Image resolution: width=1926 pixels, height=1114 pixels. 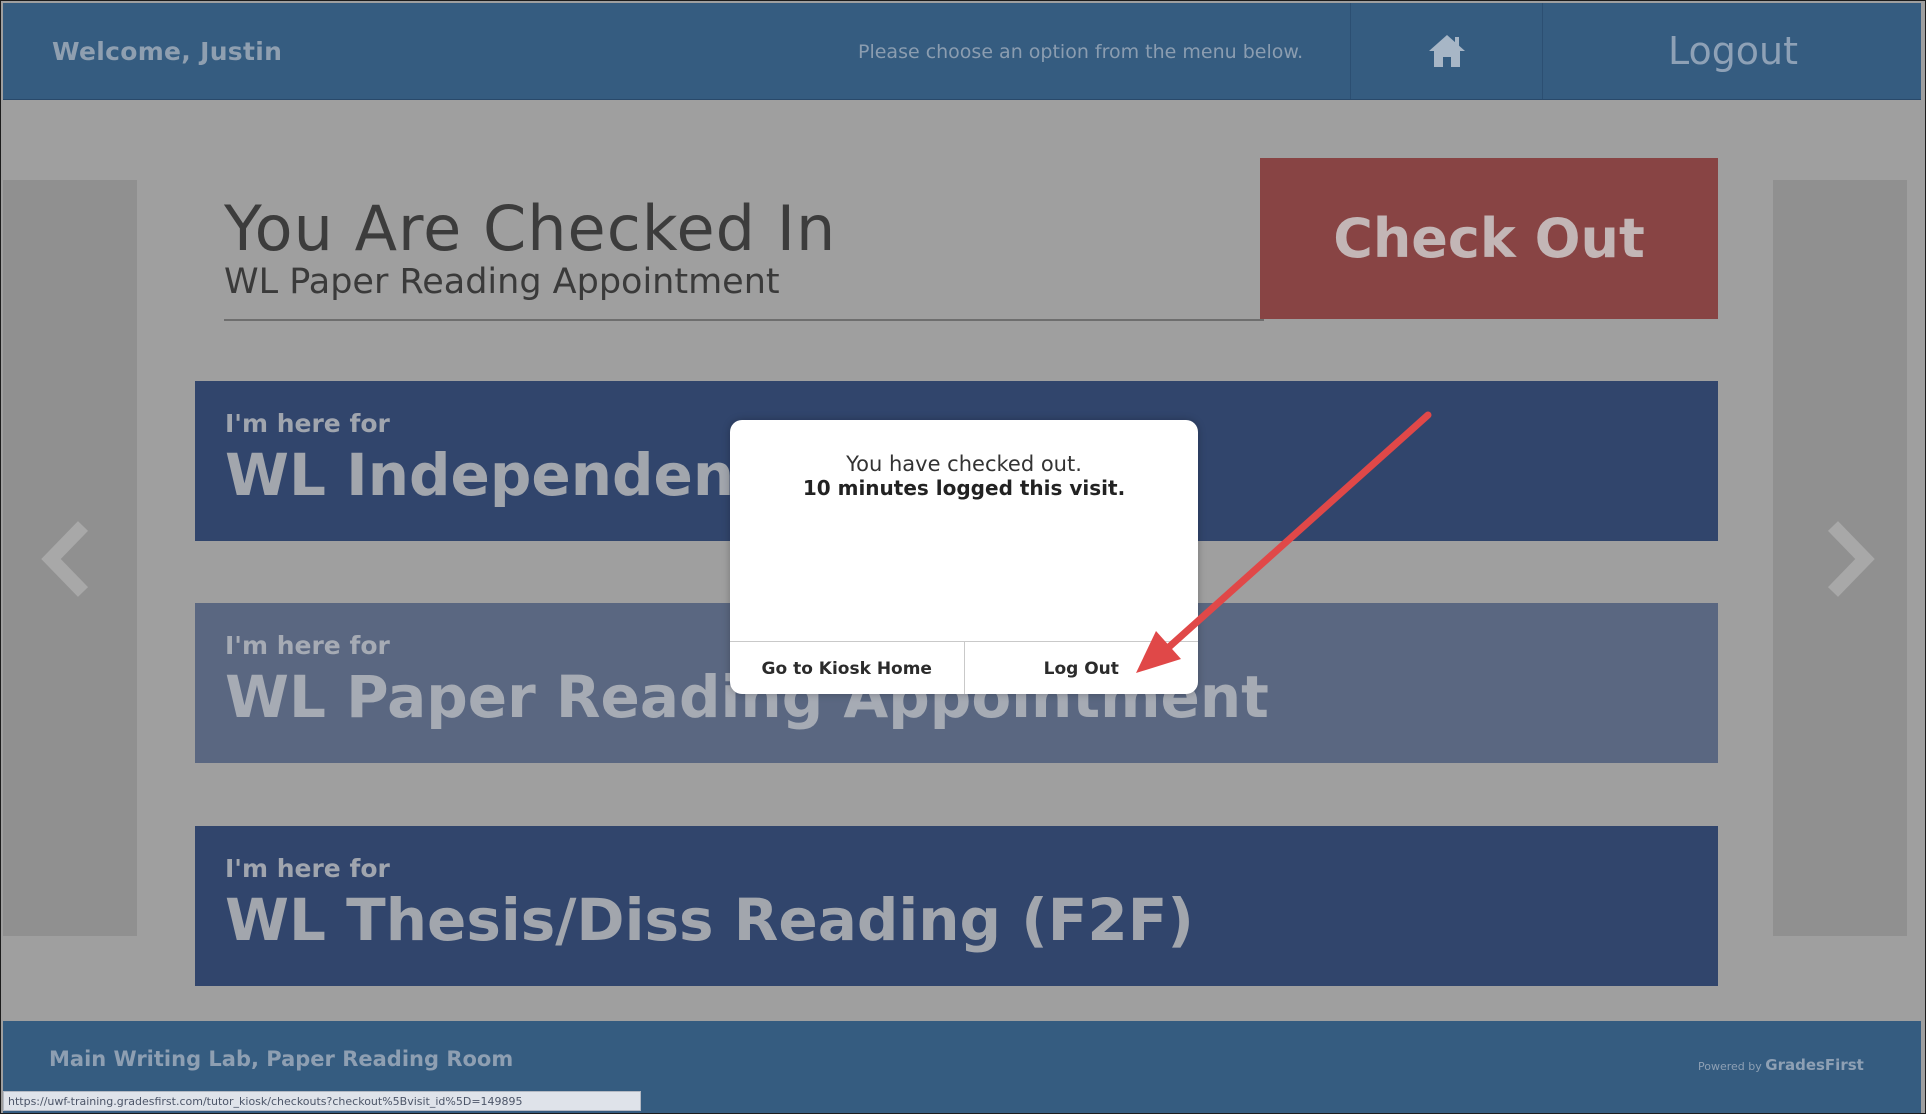 I want to click on brand-name: GradesFirst, so click(x=1814, y=1065).